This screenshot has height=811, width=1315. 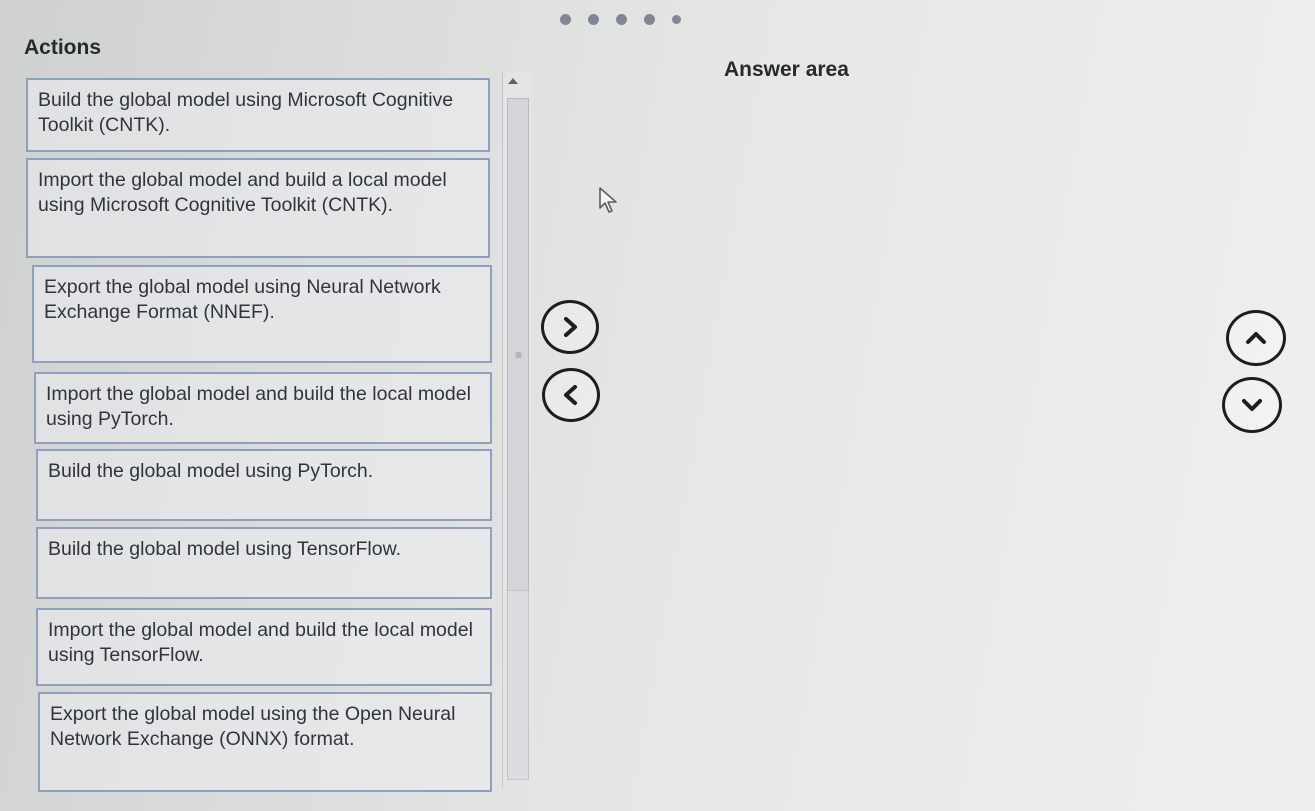 I want to click on chevron-left-icon, so click(x=570, y=395).